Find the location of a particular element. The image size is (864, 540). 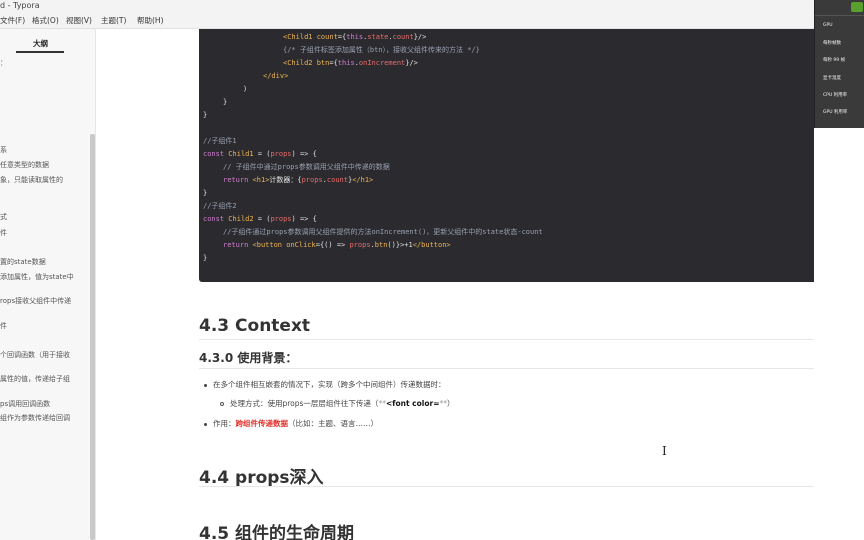

overlay-divider is located at coordinates (839, 15).